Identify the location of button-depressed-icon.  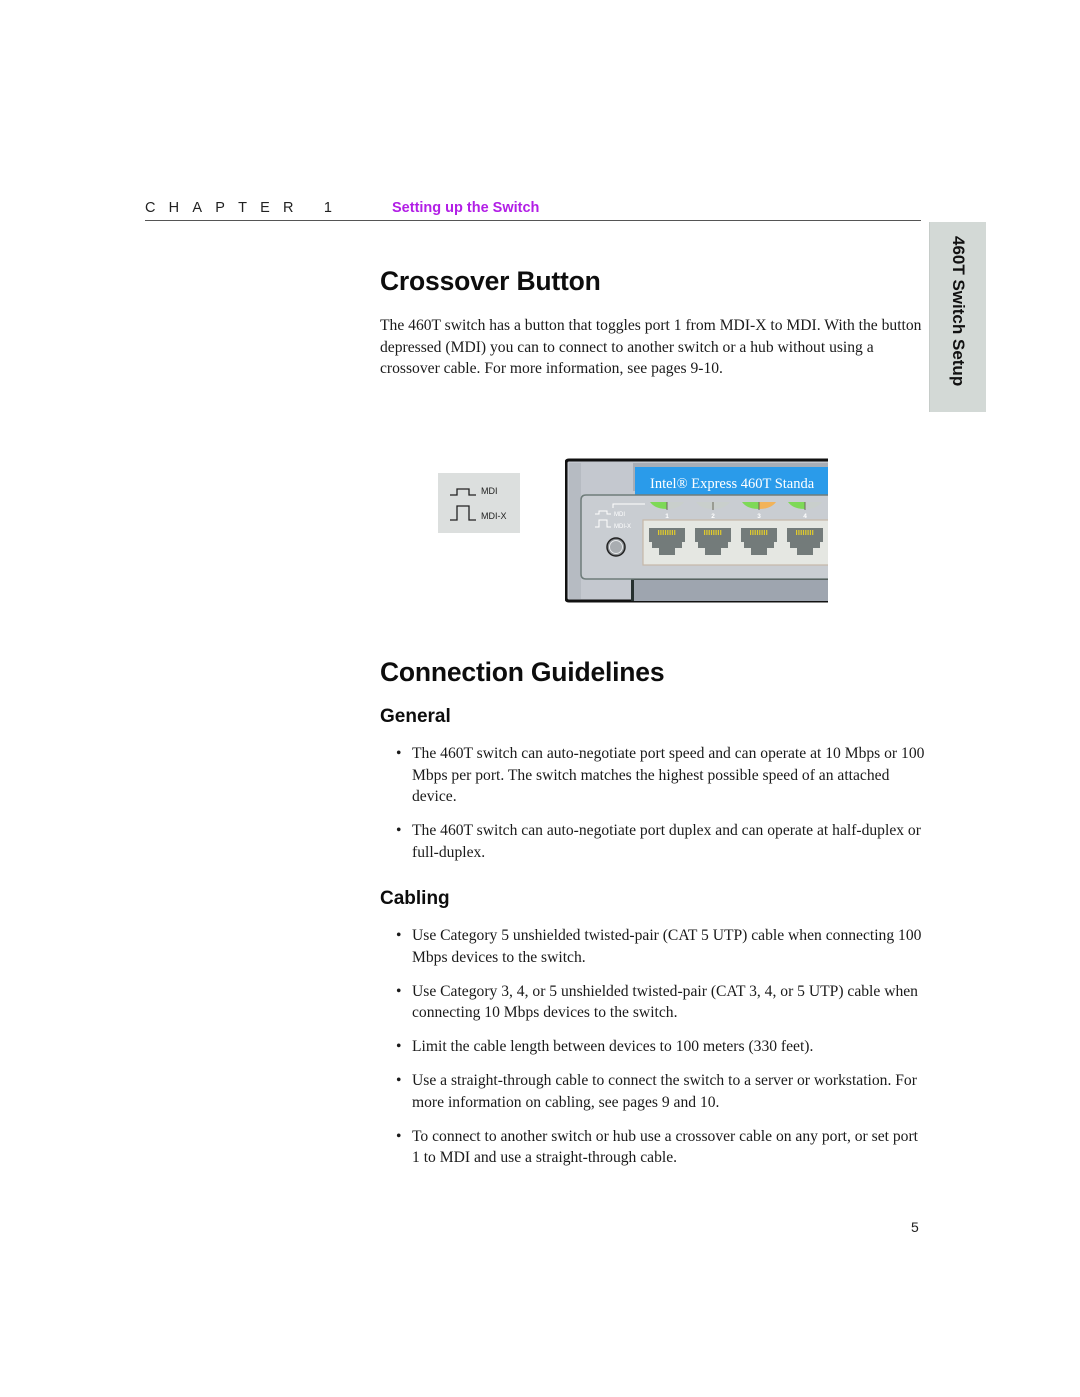
(463, 492).